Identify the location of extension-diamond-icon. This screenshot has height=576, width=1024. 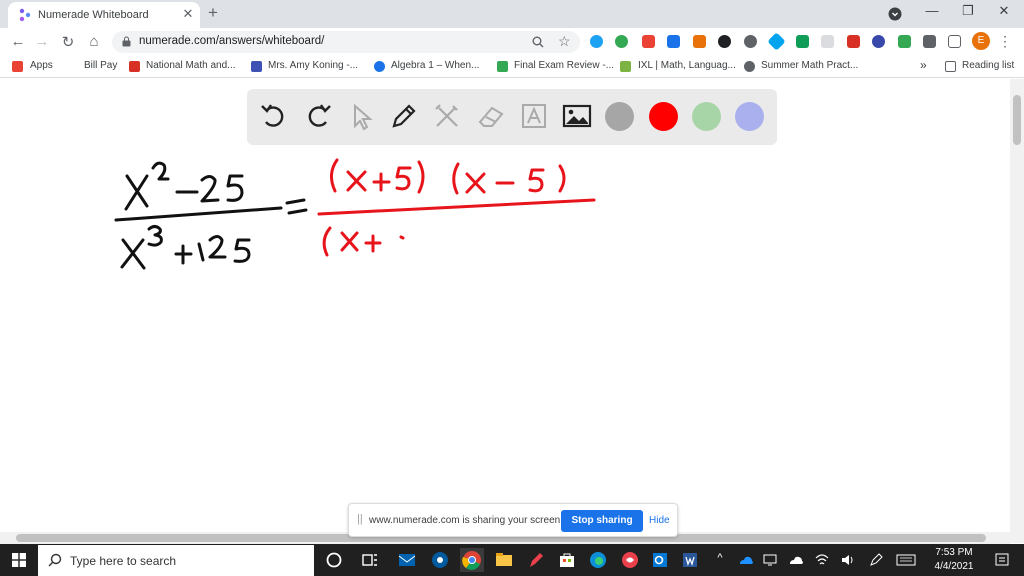
(776, 41).